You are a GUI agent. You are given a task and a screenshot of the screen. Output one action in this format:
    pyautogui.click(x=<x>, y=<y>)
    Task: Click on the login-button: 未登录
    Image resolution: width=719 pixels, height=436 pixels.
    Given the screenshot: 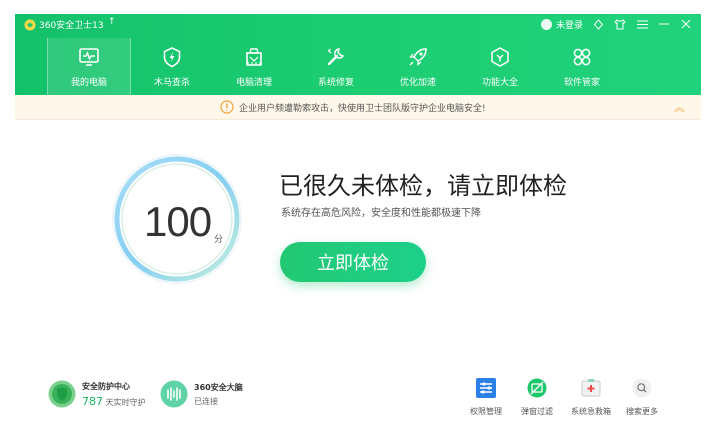 What is the action you would take?
    pyautogui.click(x=561, y=24)
    